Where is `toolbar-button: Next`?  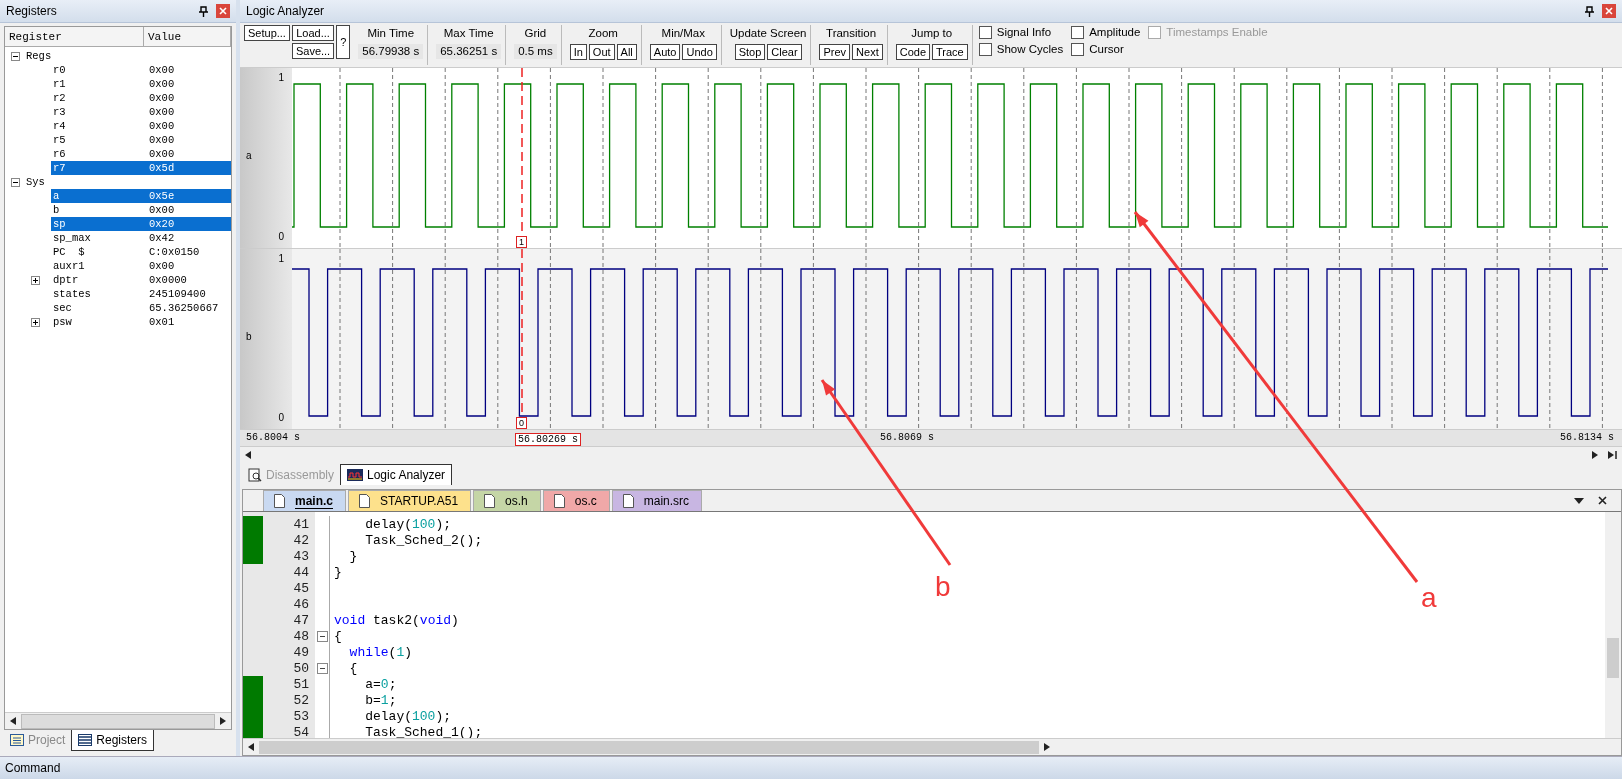 toolbar-button: Next is located at coordinates (867, 52).